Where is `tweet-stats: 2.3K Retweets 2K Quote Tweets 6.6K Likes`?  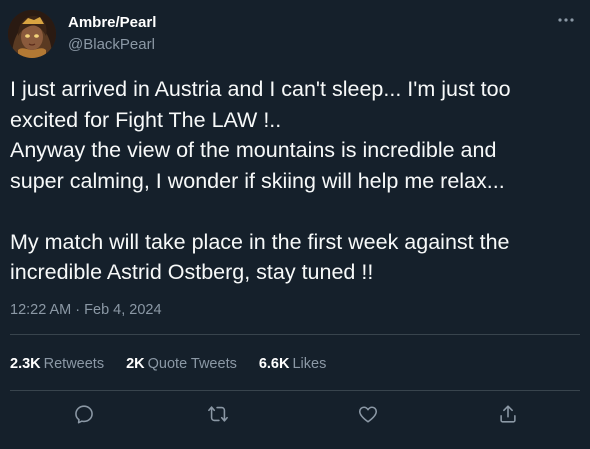
tweet-stats: 2.3K Retweets 2K Quote Tweets 6.6K Likes is located at coordinates (179, 364).